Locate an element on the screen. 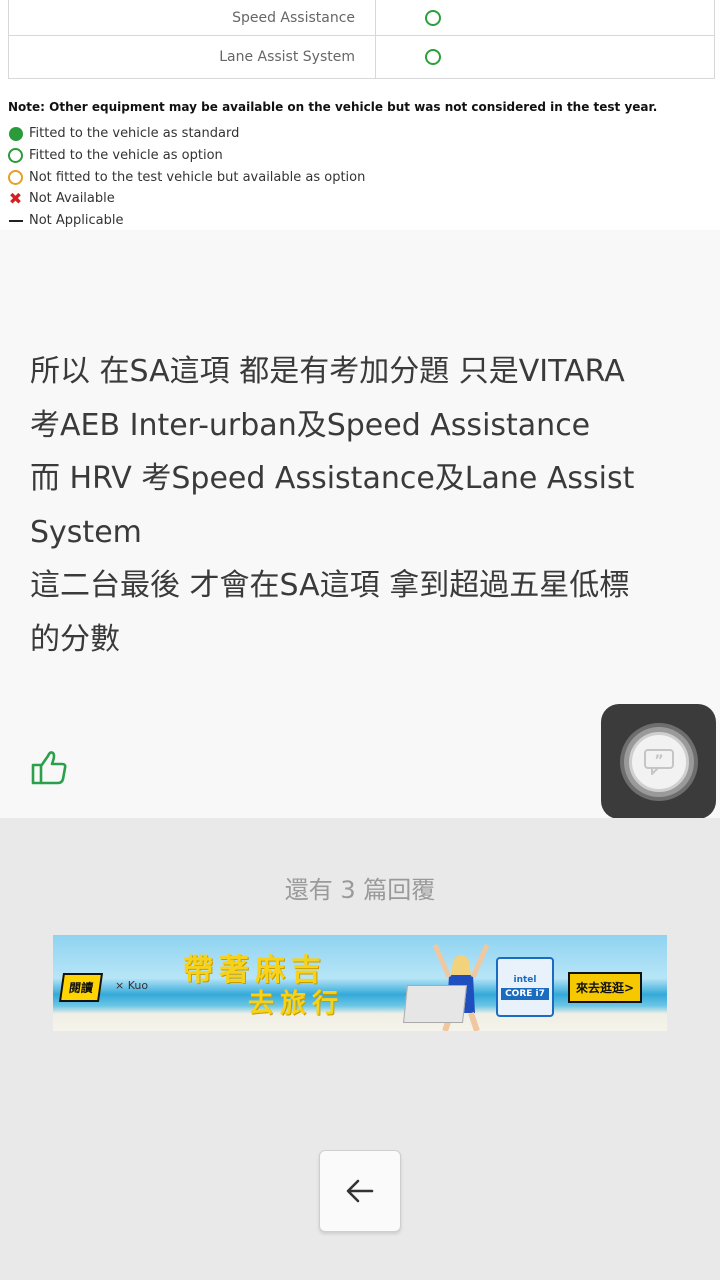  floating-quote-button: ” is located at coordinates (658, 761).